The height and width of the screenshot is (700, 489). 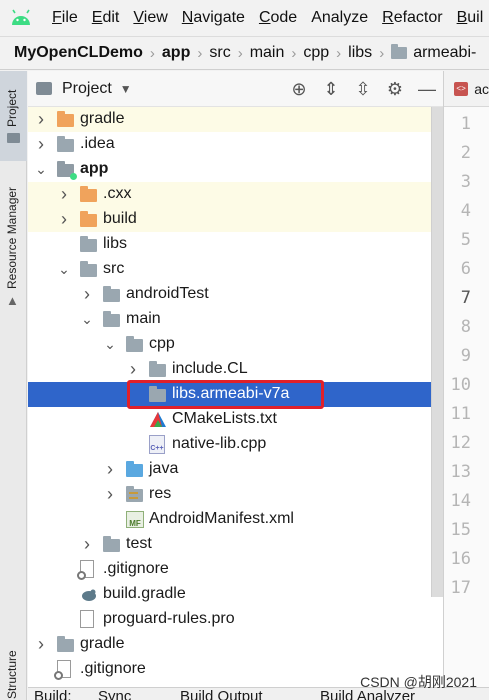 What do you see at coordinates (465, 298) in the screenshot?
I see `line-number: 7` at bounding box center [465, 298].